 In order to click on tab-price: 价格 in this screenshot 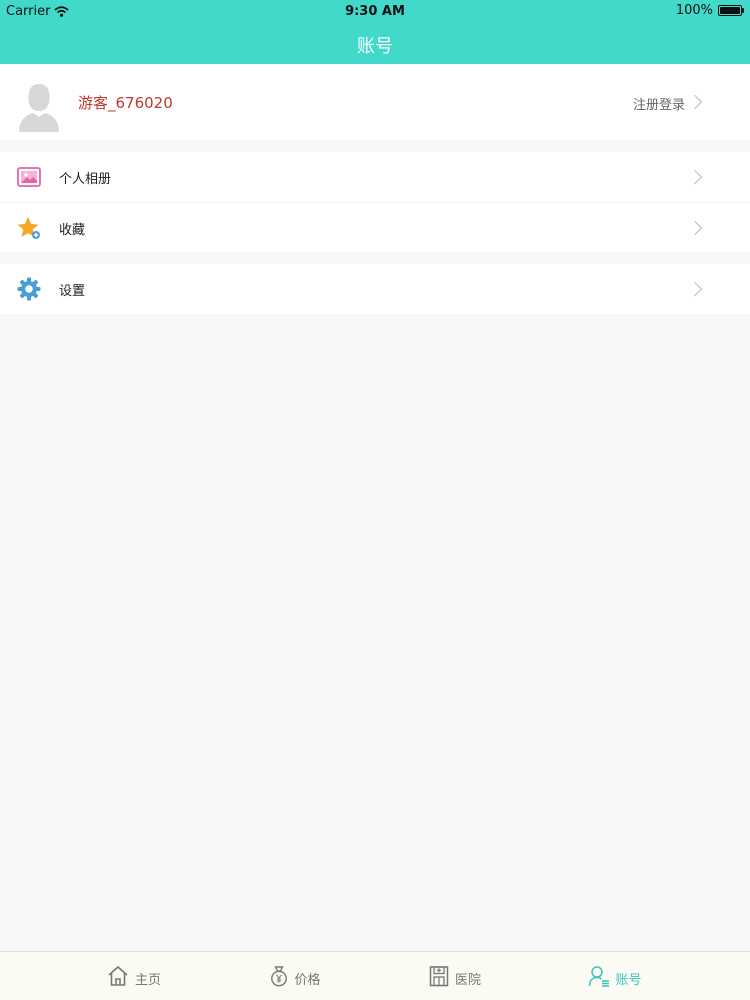, I will do `click(282, 976)`.